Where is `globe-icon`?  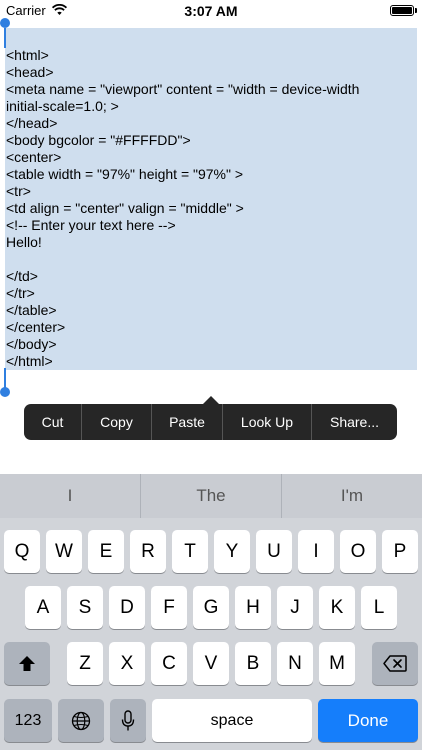 globe-icon is located at coordinates (81, 720).